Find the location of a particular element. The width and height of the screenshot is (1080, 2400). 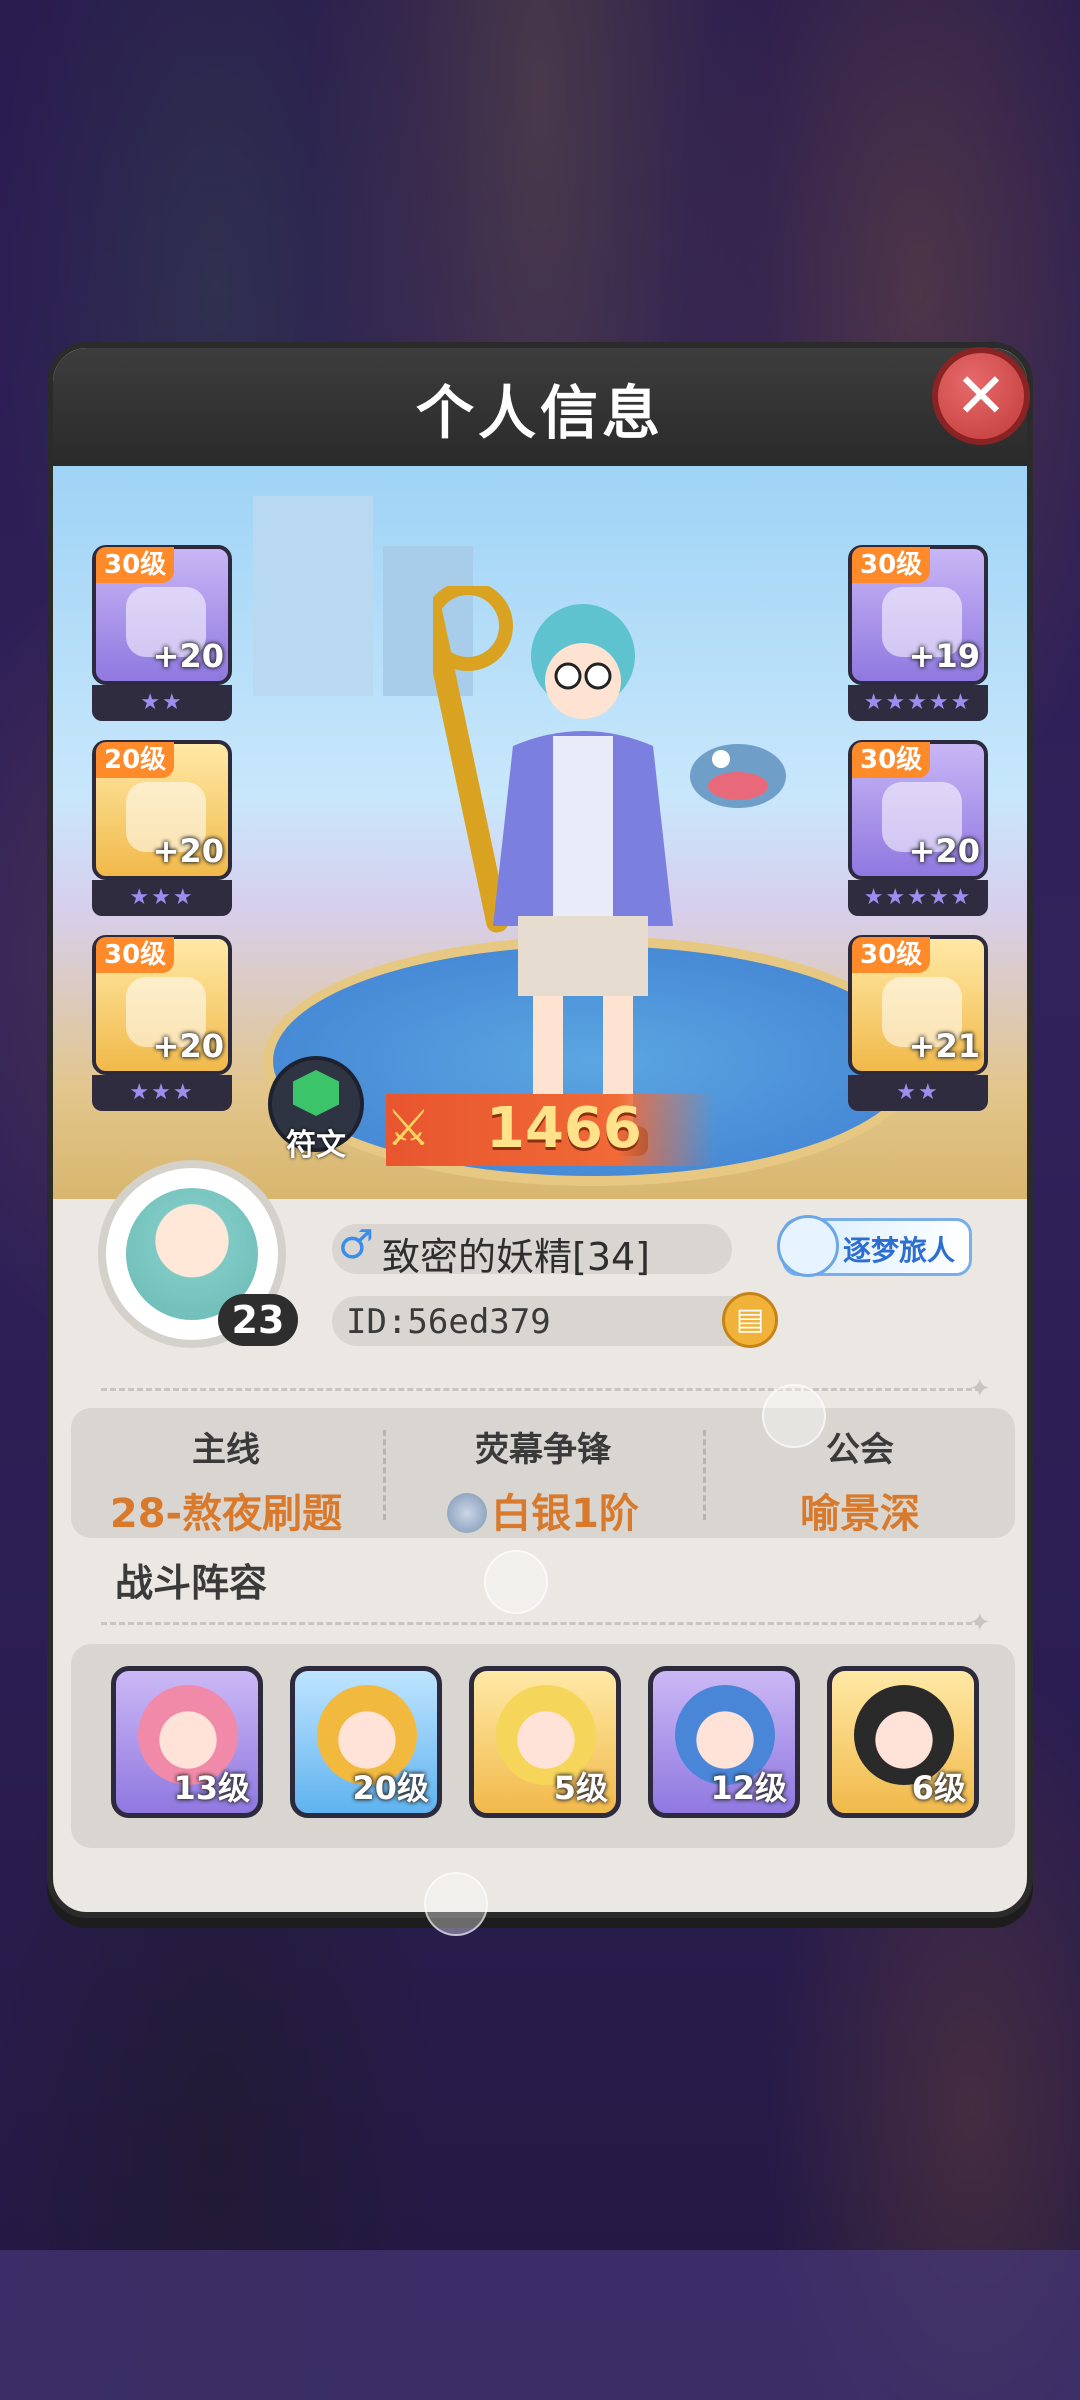

stats-panel: 主线 28-熬夜刷题 荧幕争锋 白银1阶 公会 喻景深 is located at coordinates (543, 1473).